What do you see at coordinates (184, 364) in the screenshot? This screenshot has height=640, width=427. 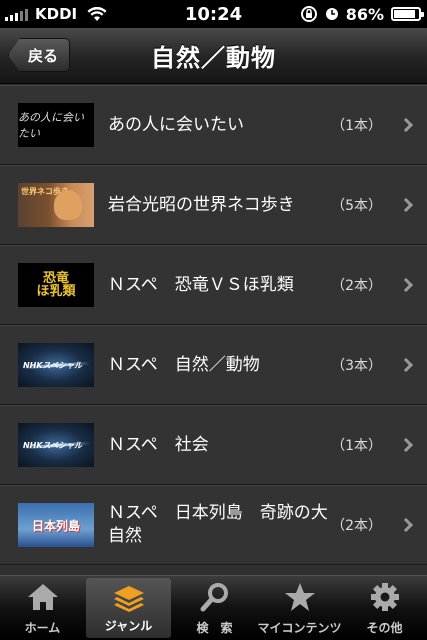 I see `item-title: Ｎスペ 自然／動物` at bounding box center [184, 364].